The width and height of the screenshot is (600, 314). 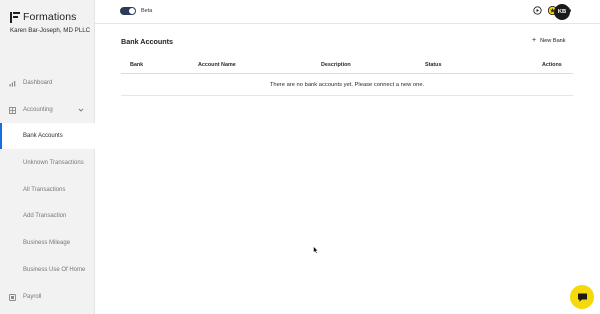 What do you see at coordinates (128, 11) in the screenshot?
I see `beta-toggle` at bounding box center [128, 11].